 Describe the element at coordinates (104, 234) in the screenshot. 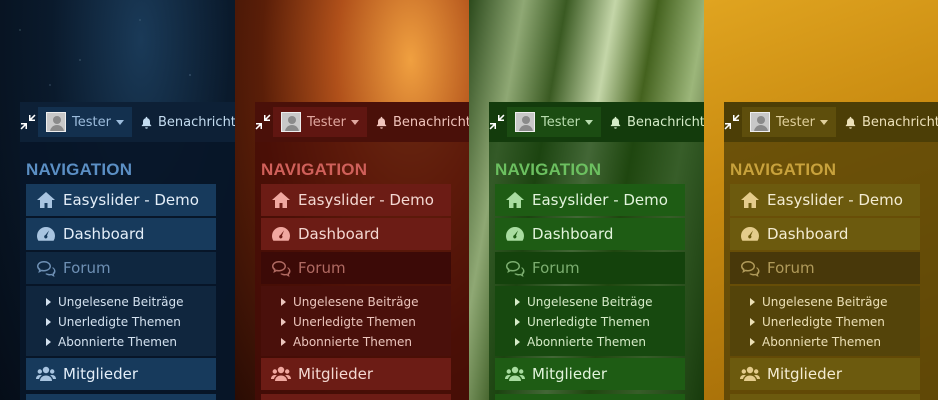

I see `sidebar-item-label: Dashboard` at that location.